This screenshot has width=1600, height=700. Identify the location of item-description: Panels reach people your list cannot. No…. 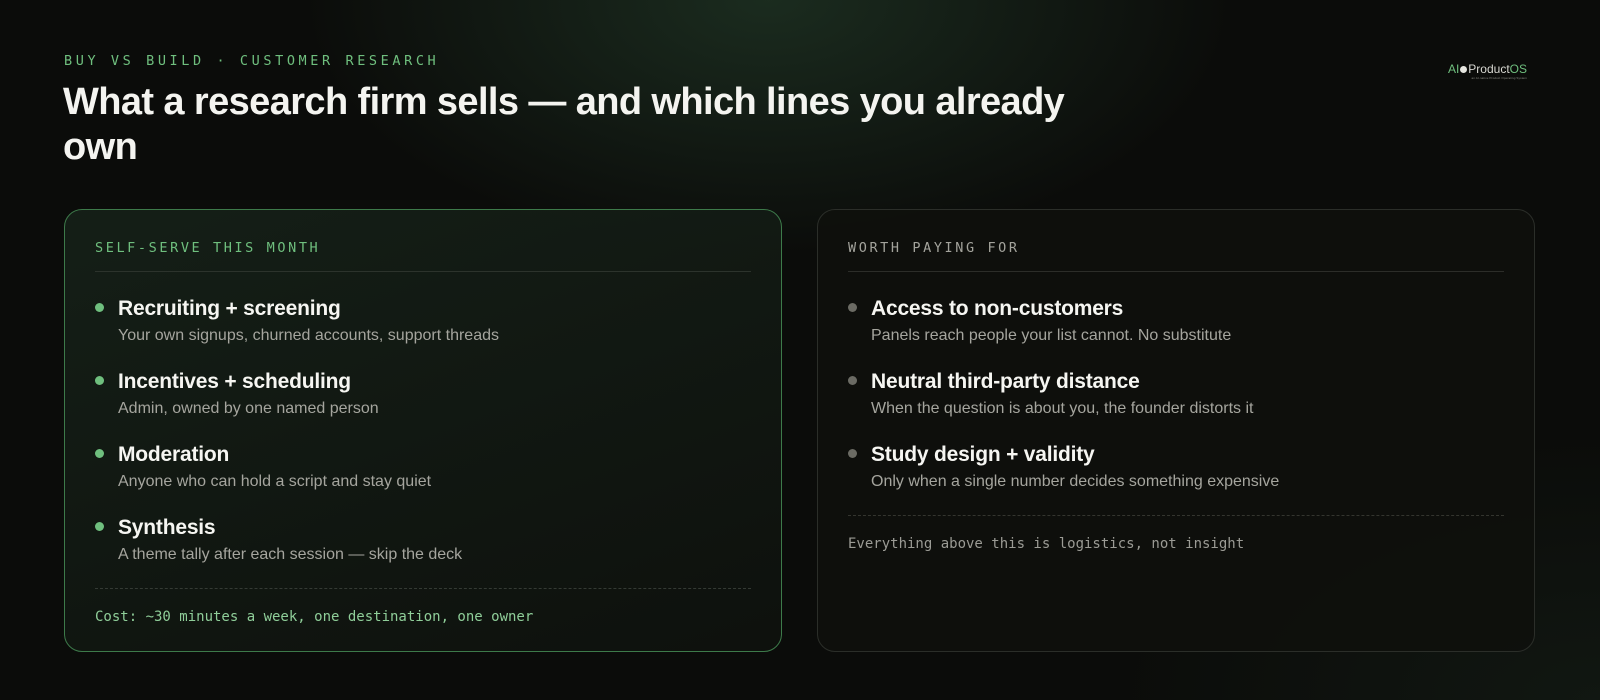
(1051, 335).